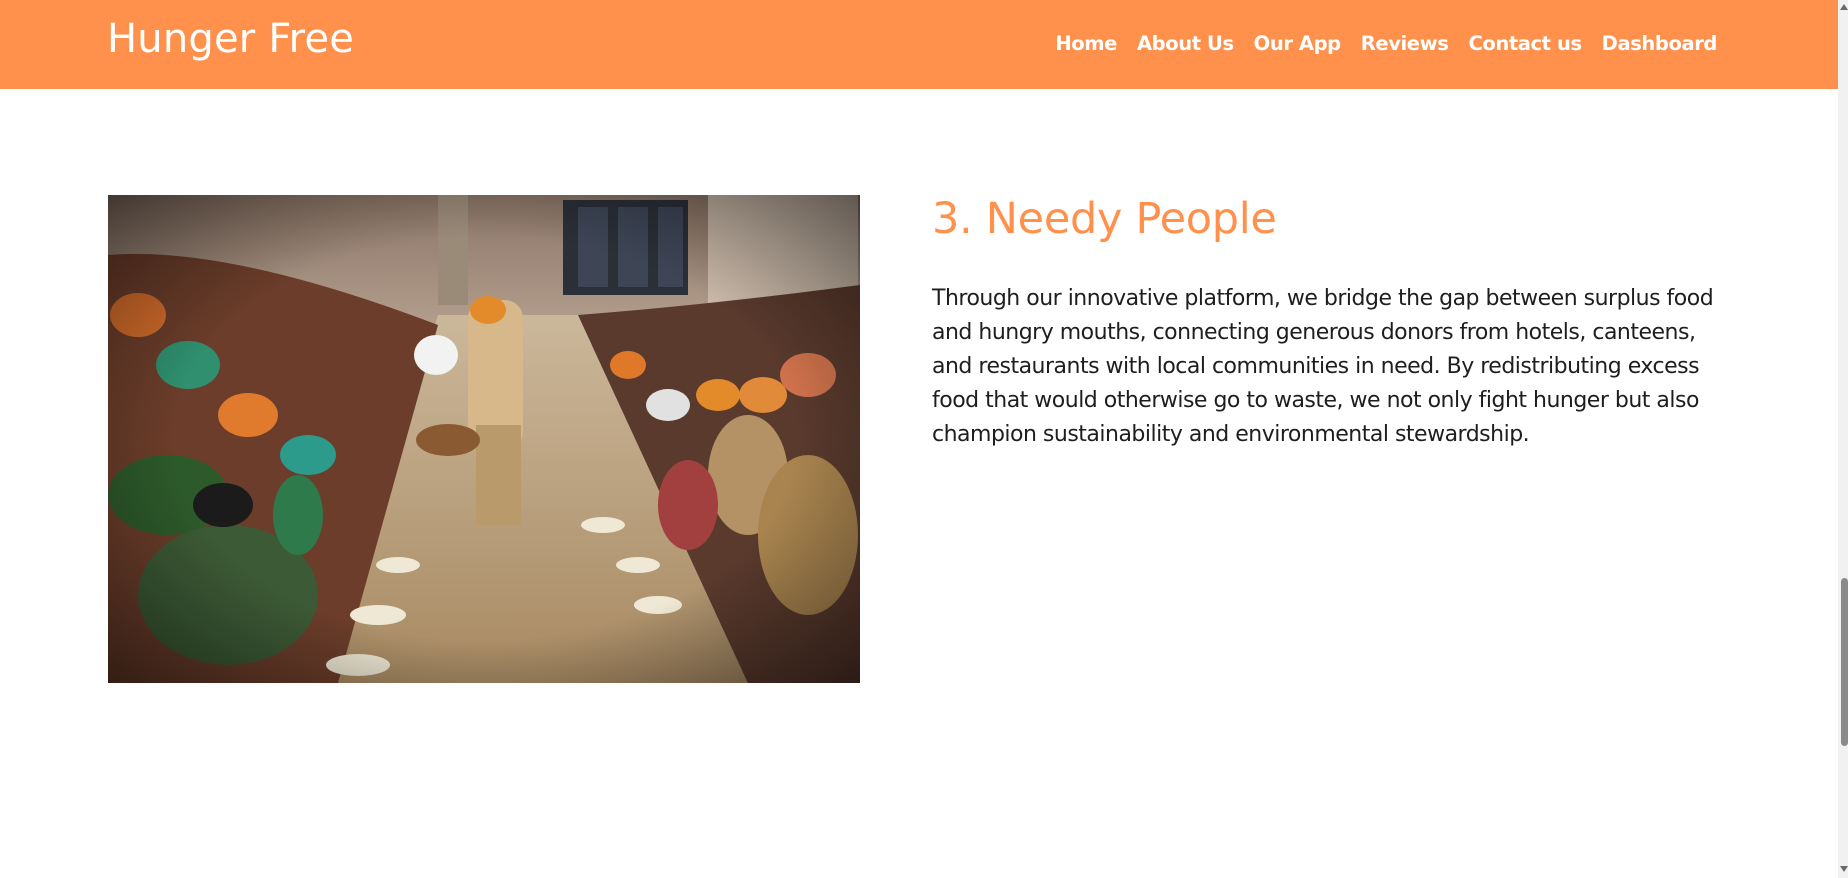 The height and width of the screenshot is (878, 1848). Describe the element at coordinates (230, 39) in the screenshot. I see `brand-logo-text: Hunger Free` at that location.